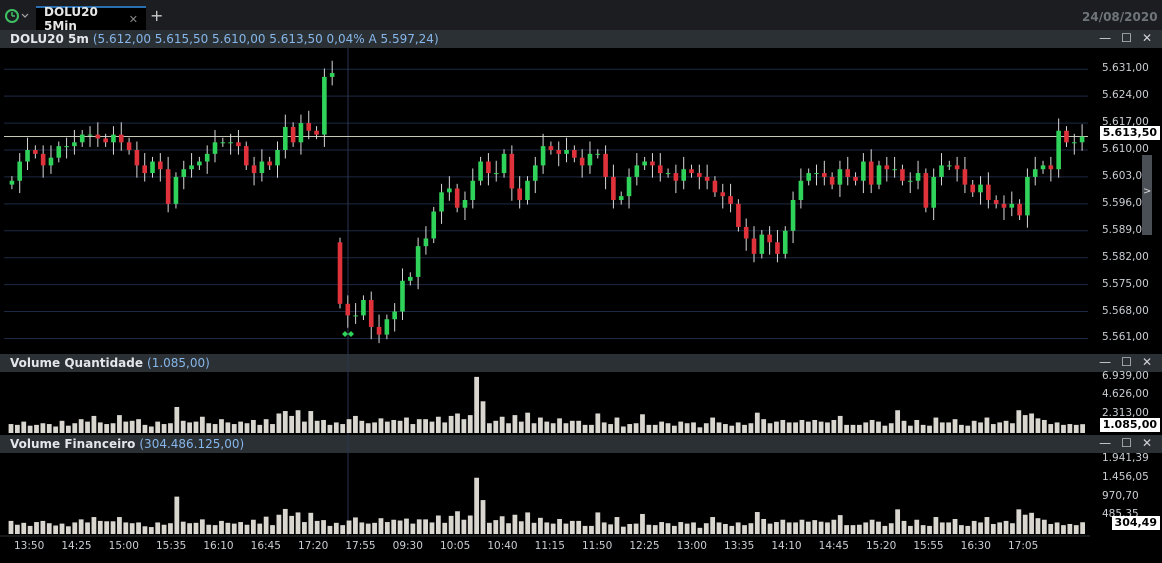 The width and height of the screenshot is (1162, 563). I want to click on time-axis-label: 16:10, so click(218, 546).